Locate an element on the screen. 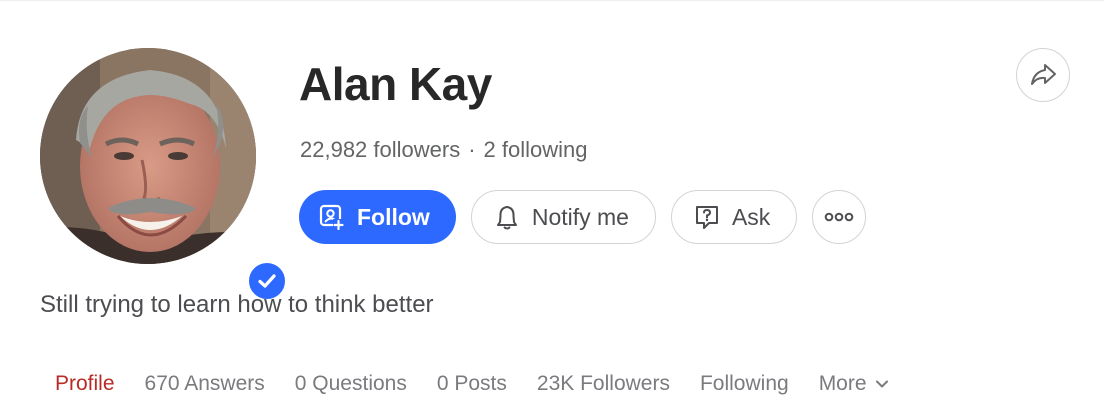 The width and height of the screenshot is (1104, 416). tab-following: Following is located at coordinates (744, 384).